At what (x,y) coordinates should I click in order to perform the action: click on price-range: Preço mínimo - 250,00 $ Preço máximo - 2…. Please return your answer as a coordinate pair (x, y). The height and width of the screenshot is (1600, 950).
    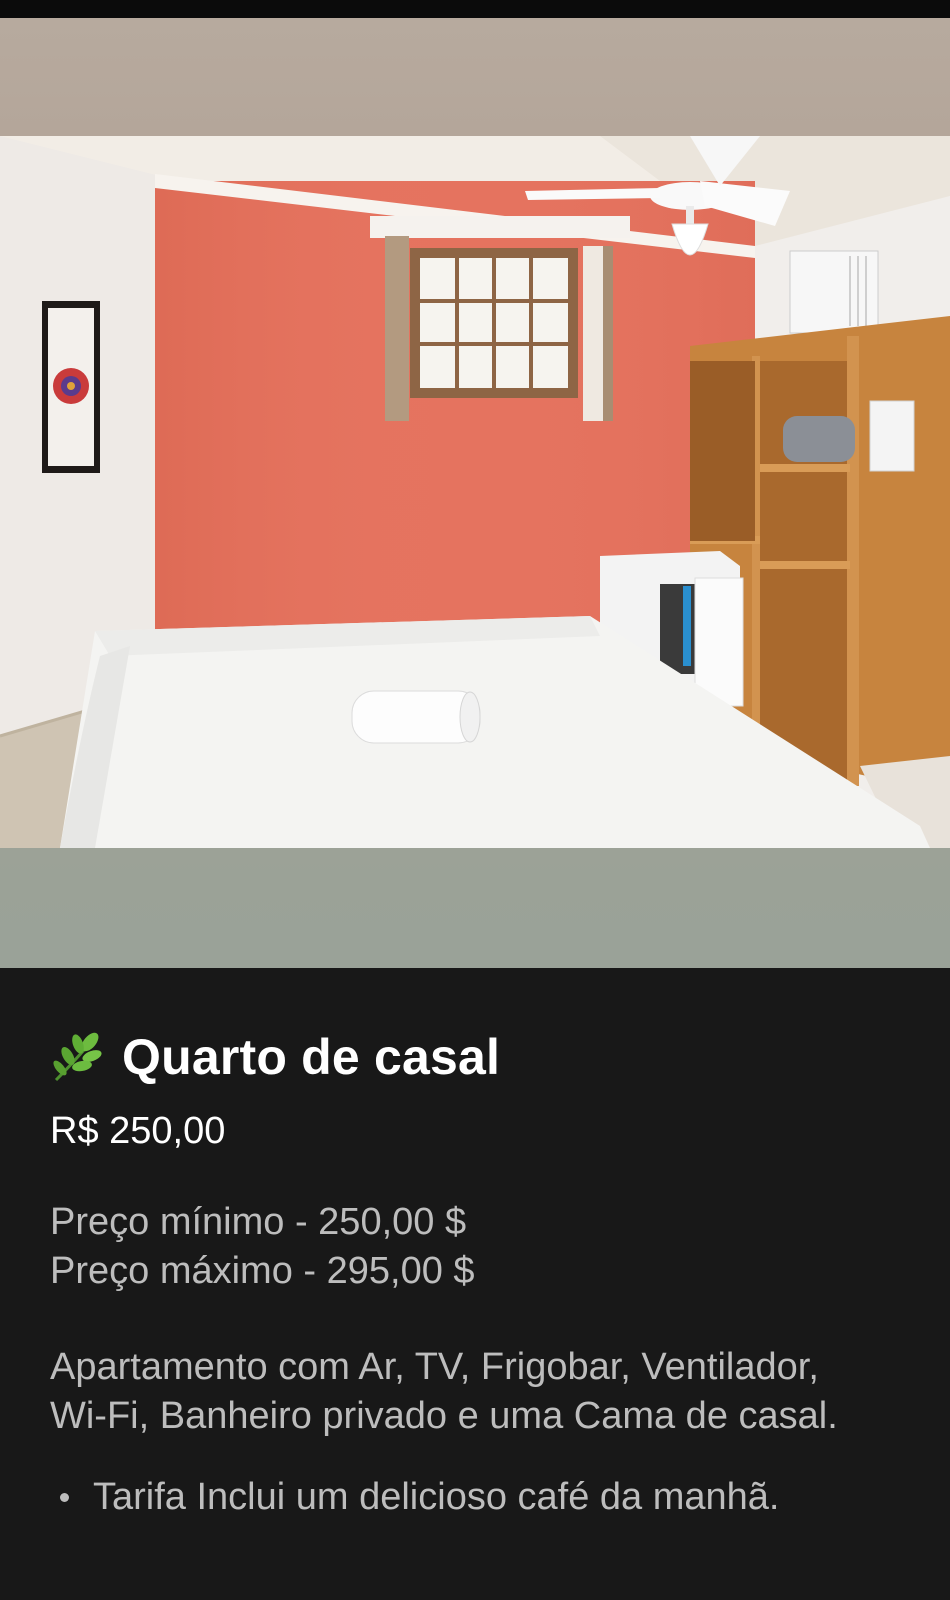
    Looking at the image, I should click on (262, 1247).